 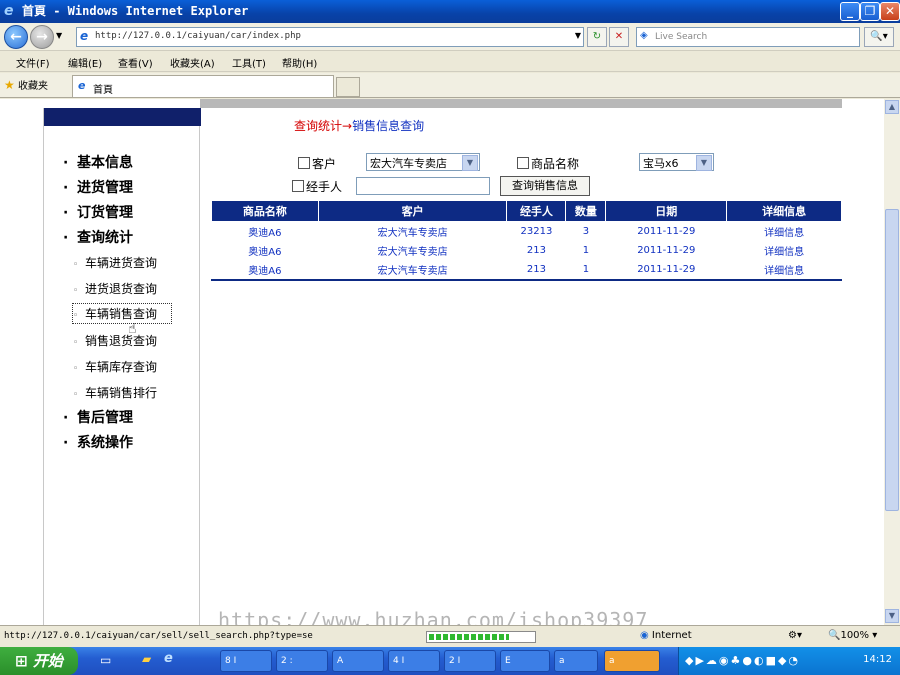 I want to click on column-header: 商品名称, so click(x=265, y=211).